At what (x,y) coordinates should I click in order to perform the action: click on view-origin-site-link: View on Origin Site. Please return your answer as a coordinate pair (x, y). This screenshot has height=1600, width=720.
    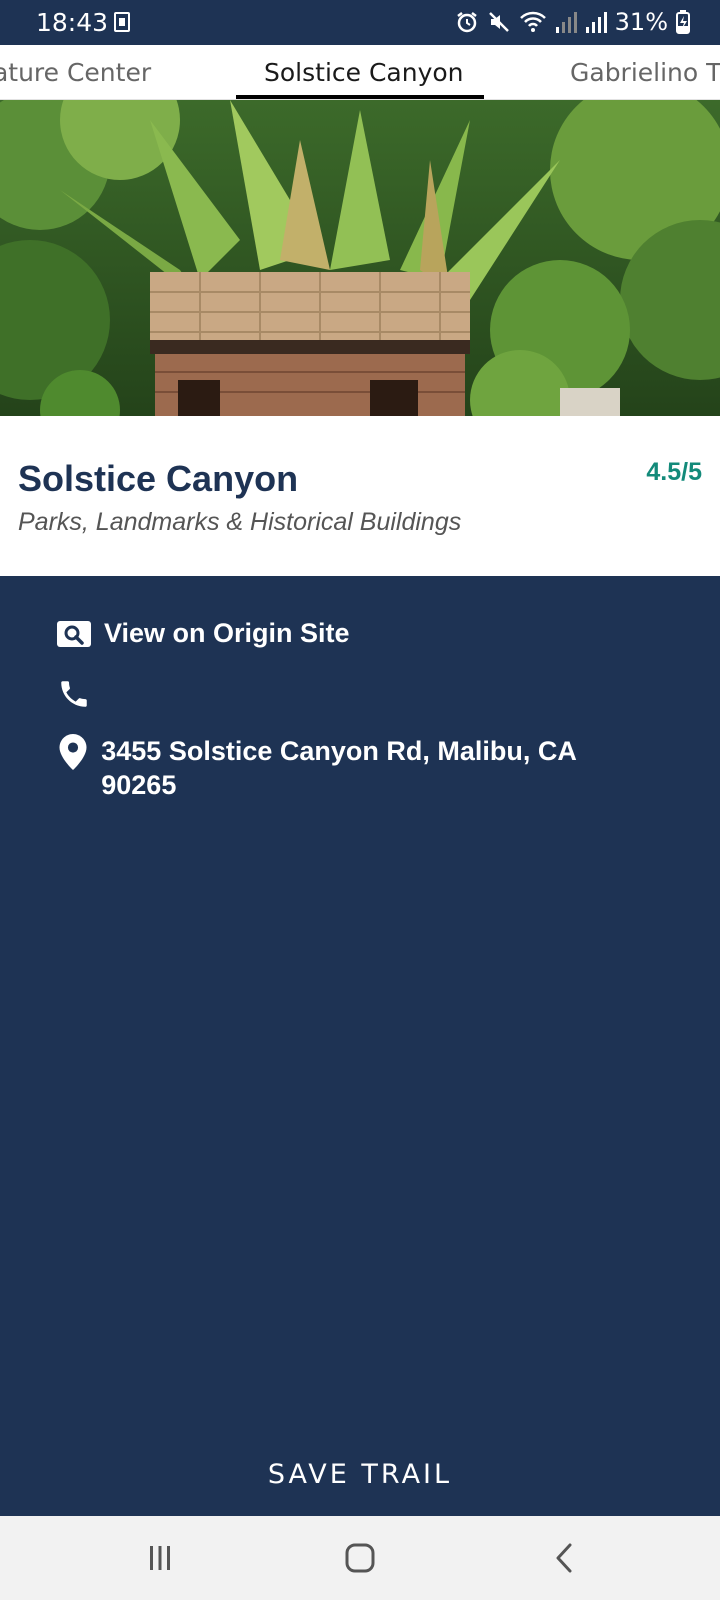
    Looking at the image, I should click on (203, 634).